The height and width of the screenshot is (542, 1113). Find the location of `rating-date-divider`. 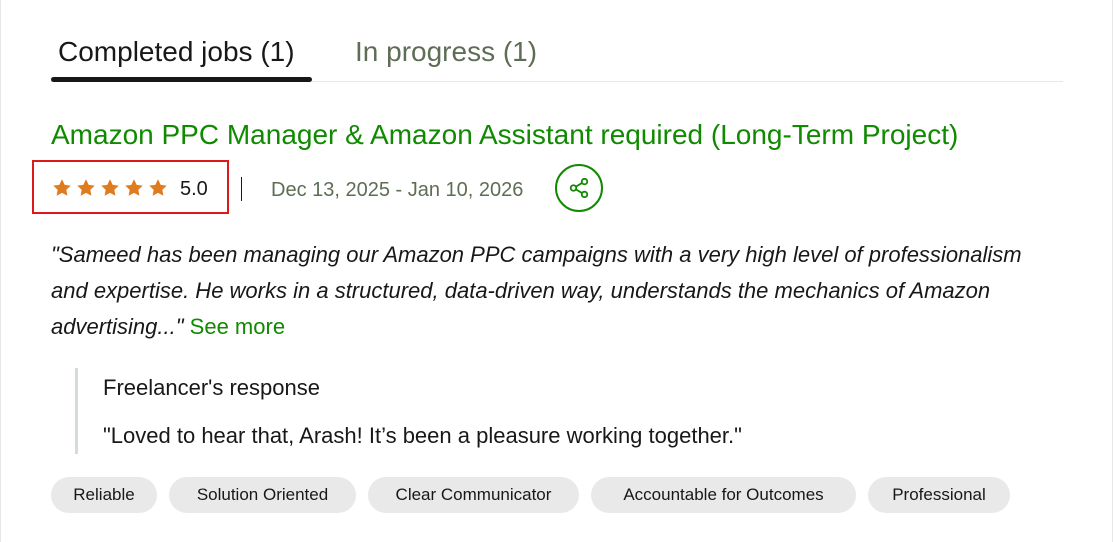

rating-date-divider is located at coordinates (241, 189).